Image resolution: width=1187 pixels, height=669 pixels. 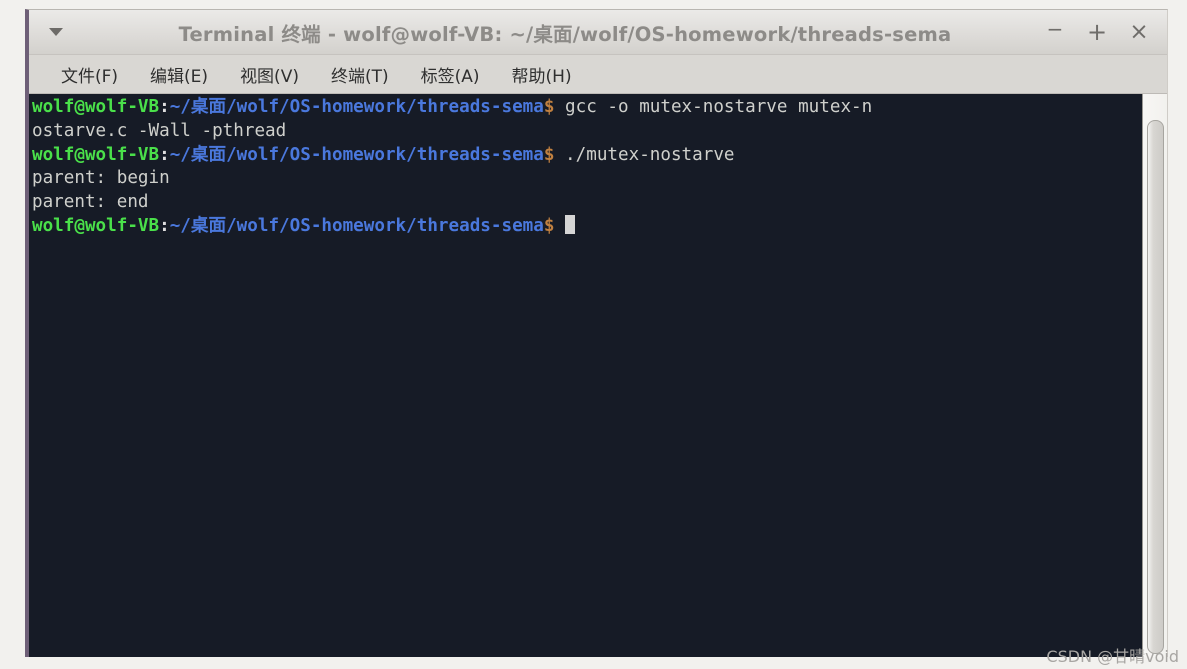 What do you see at coordinates (713, 107) in the screenshot?
I see `terminal-command: gcc -o mutex-nostarve mutex-n` at bounding box center [713, 107].